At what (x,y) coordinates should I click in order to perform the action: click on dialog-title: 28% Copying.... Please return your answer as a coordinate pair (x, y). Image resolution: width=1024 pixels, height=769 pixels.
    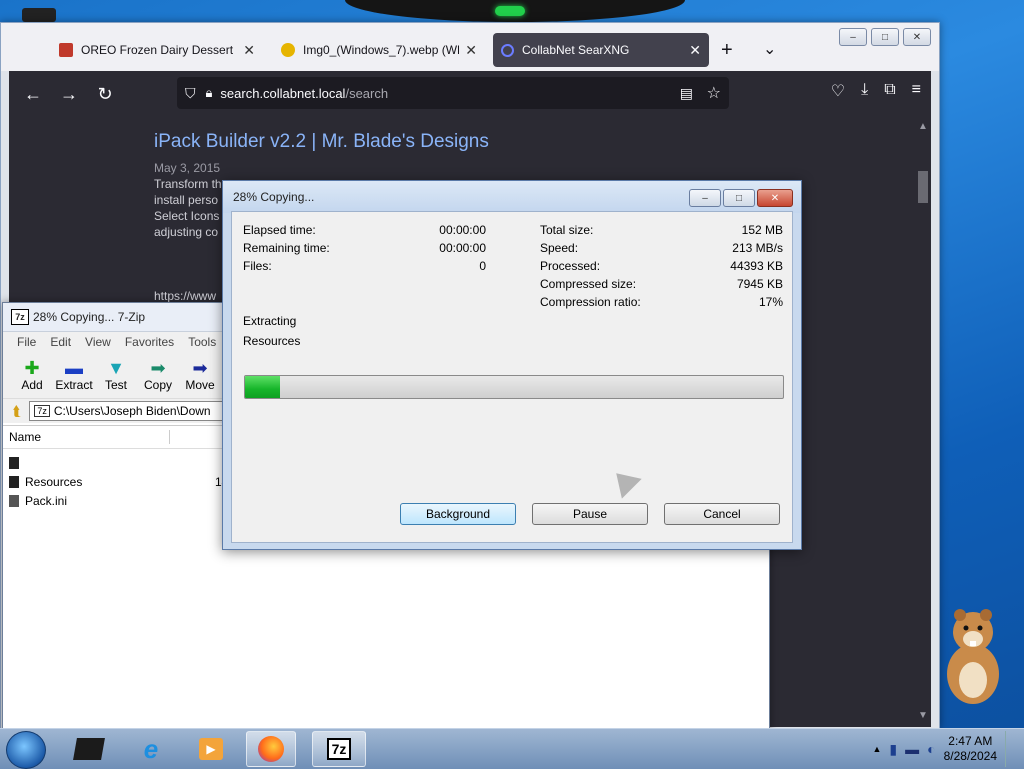
    Looking at the image, I should click on (274, 197).